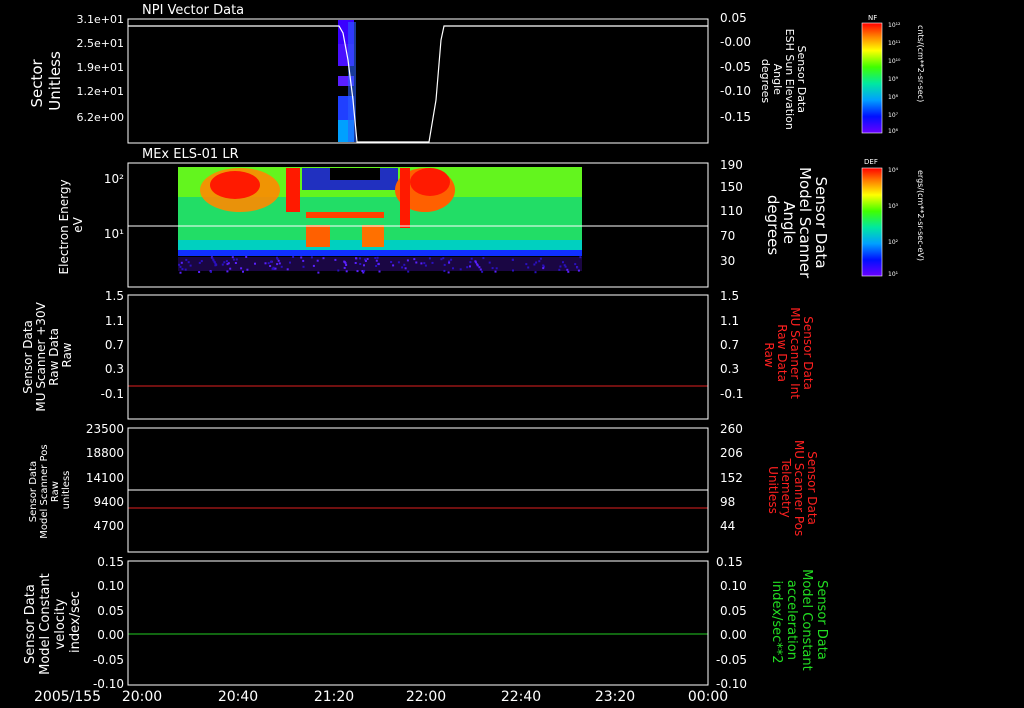 This screenshot has width=1024, height=708. What do you see at coordinates (108, 526) in the screenshot?
I see `tick-label: 4700` at bounding box center [108, 526].